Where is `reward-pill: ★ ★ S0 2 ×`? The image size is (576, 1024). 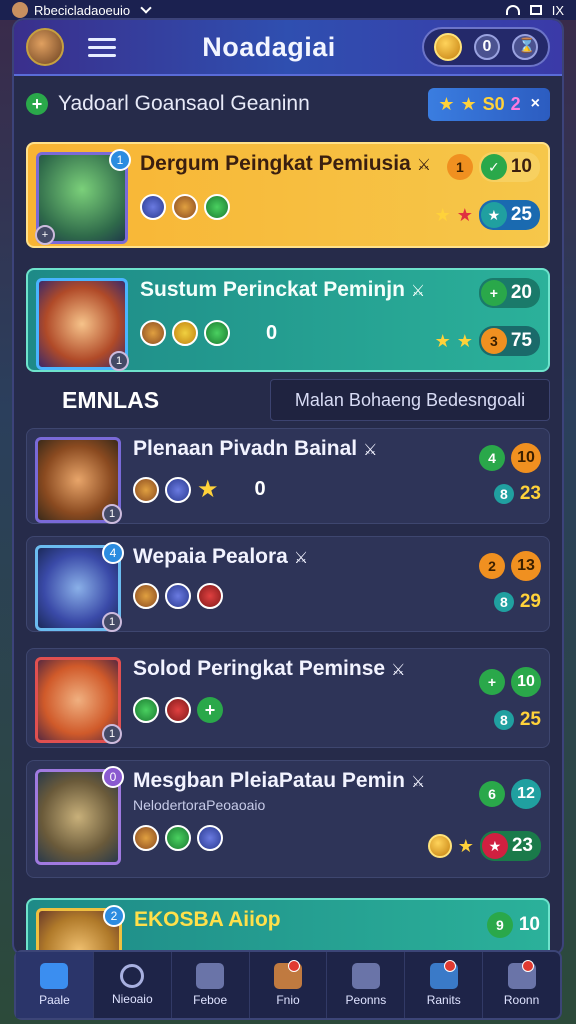 reward-pill: ★ ★ S0 2 × is located at coordinates (489, 104).